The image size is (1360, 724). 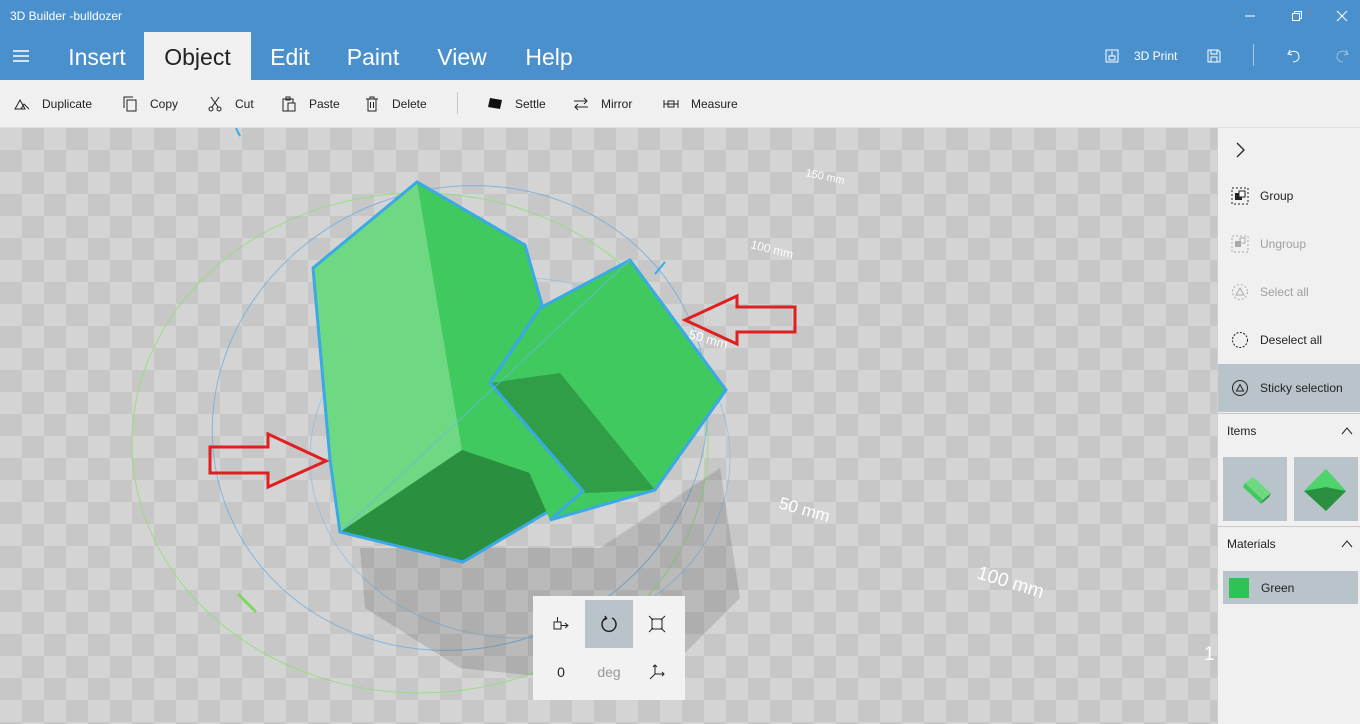 I want to click on close-icon, so click(x=1342, y=16).